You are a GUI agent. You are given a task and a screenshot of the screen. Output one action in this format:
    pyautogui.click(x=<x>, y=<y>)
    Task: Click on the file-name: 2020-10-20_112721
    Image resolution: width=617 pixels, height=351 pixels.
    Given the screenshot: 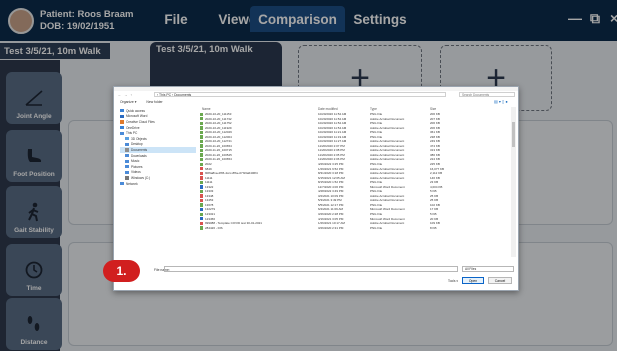 What is the action you would take?
    pyautogui.click(x=218, y=141)
    